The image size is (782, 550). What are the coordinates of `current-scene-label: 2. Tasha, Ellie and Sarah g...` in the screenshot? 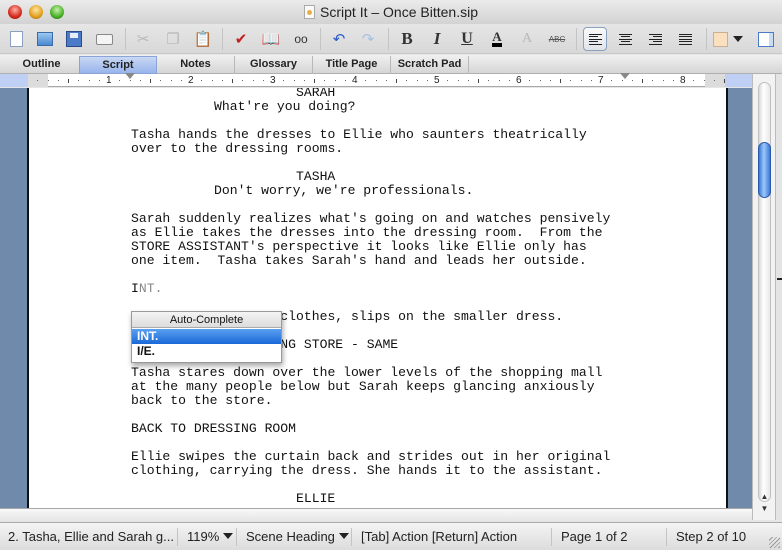 It's located at (93, 536).